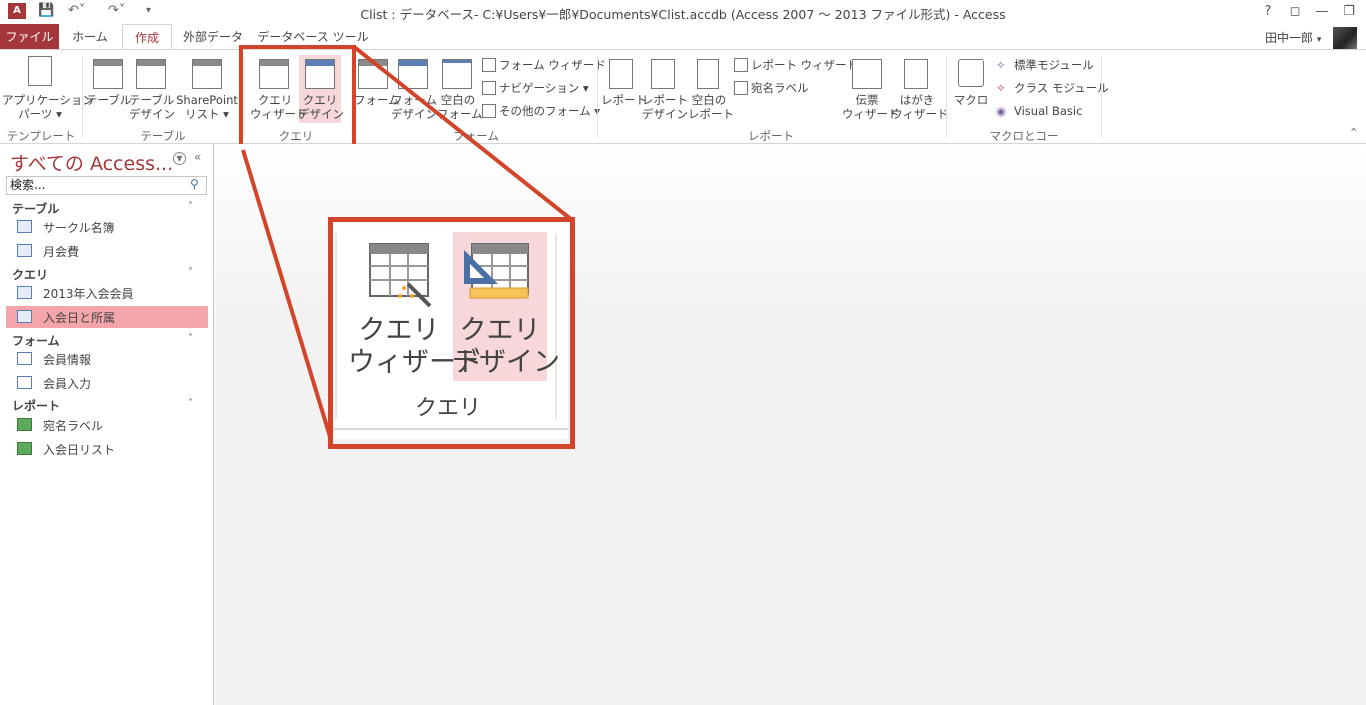 Image resolution: width=1366 pixels, height=705 pixels. What do you see at coordinates (451, 333) in the screenshot?
I see `zoom-callout-frame` at bounding box center [451, 333].